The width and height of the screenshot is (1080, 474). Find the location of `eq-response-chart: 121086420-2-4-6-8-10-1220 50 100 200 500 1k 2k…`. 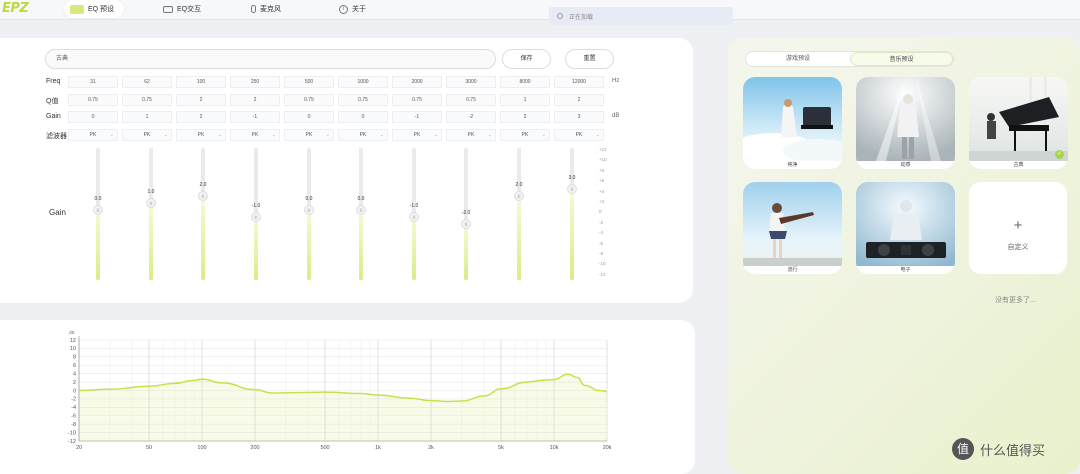

eq-response-chart: 121086420-2-4-6-8-10-1220 50 100 200 500 1k 2k… is located at coordinates (340, 390).